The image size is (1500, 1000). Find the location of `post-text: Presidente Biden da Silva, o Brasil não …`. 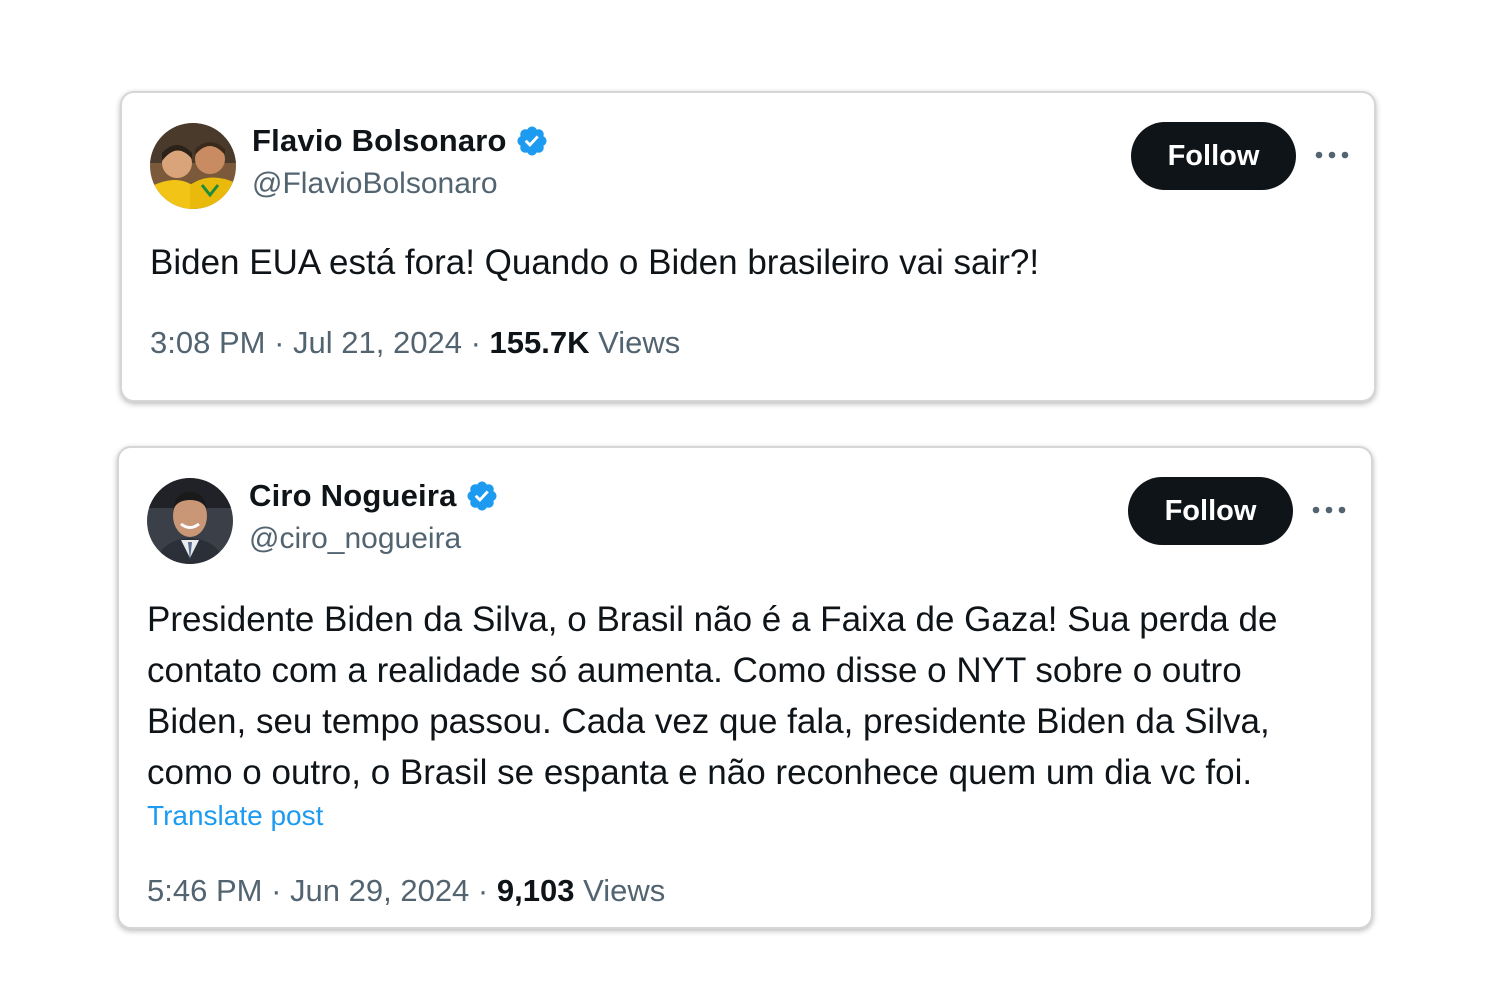

post-text: Presidente Biden da Silva, o Brasil não … is located at coordinates (712, 696).